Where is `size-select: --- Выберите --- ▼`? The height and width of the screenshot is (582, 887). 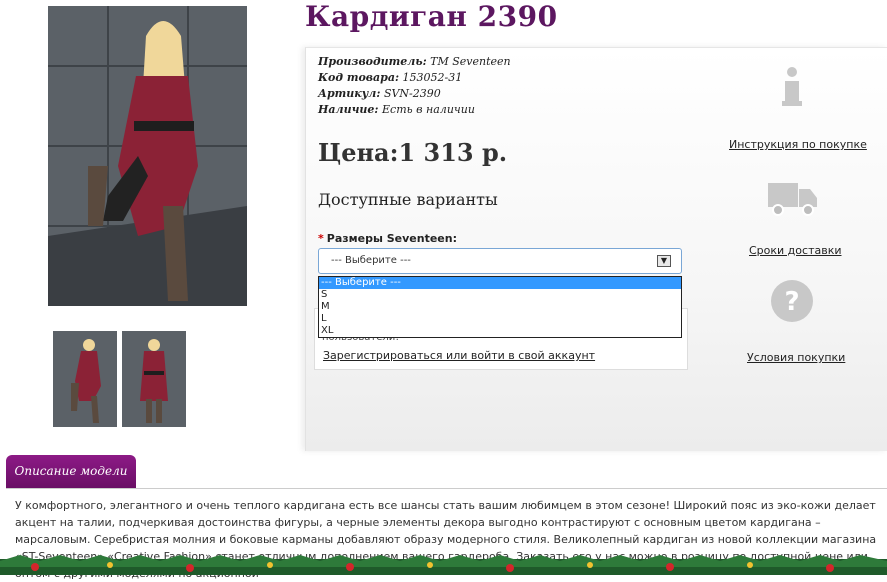 size-select: --- Выберите --- ▼ is located at coordinates (500, 261).